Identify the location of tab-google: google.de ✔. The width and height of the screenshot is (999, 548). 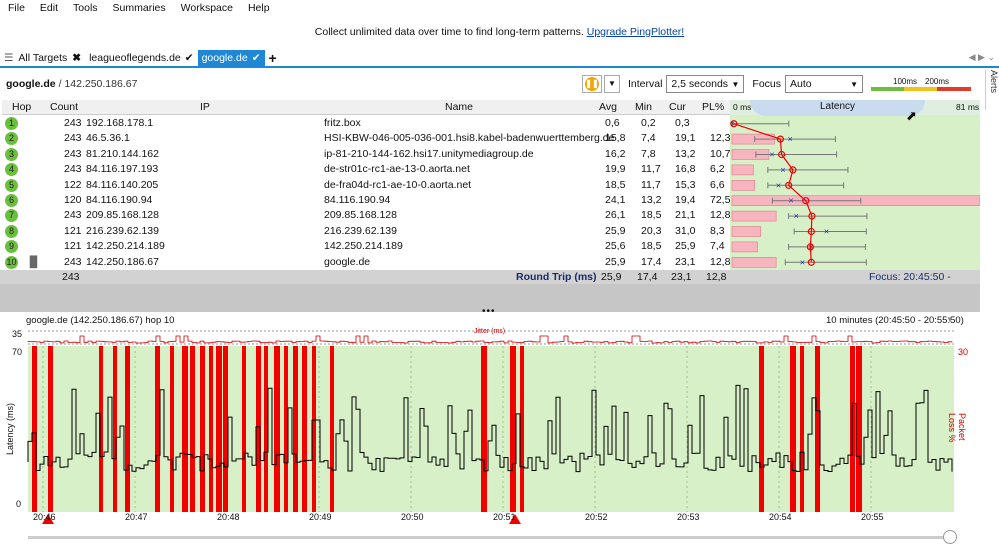
(231, 58).